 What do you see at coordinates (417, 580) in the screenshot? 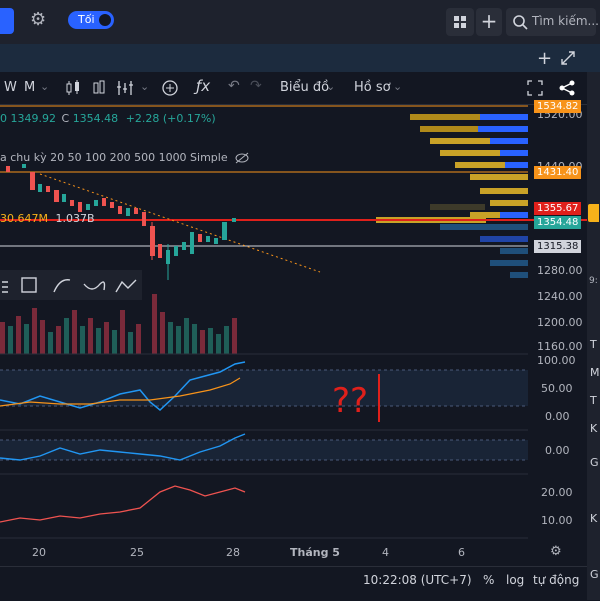
I see `clock-display: 10:22:08 (UTC+7)` at bounding box center [417, 580].